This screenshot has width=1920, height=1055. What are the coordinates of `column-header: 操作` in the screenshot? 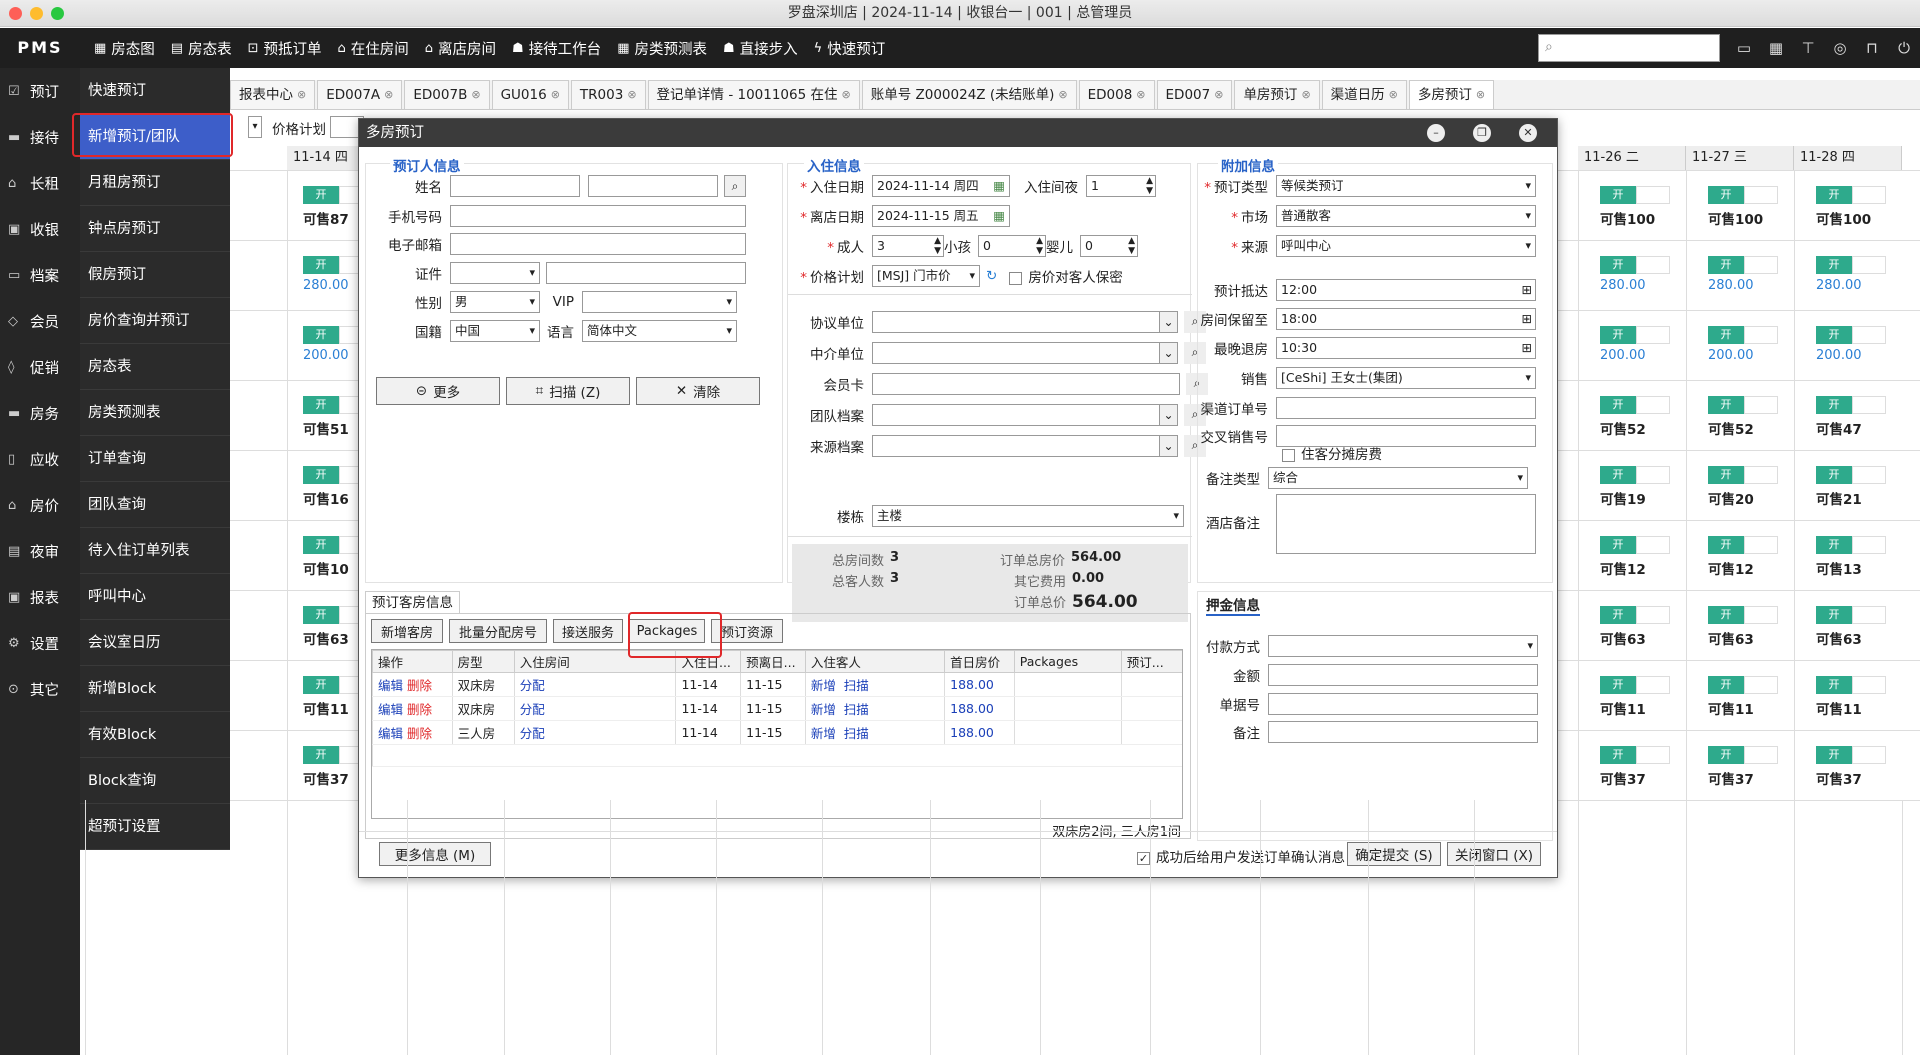 It's located at (412, 661).